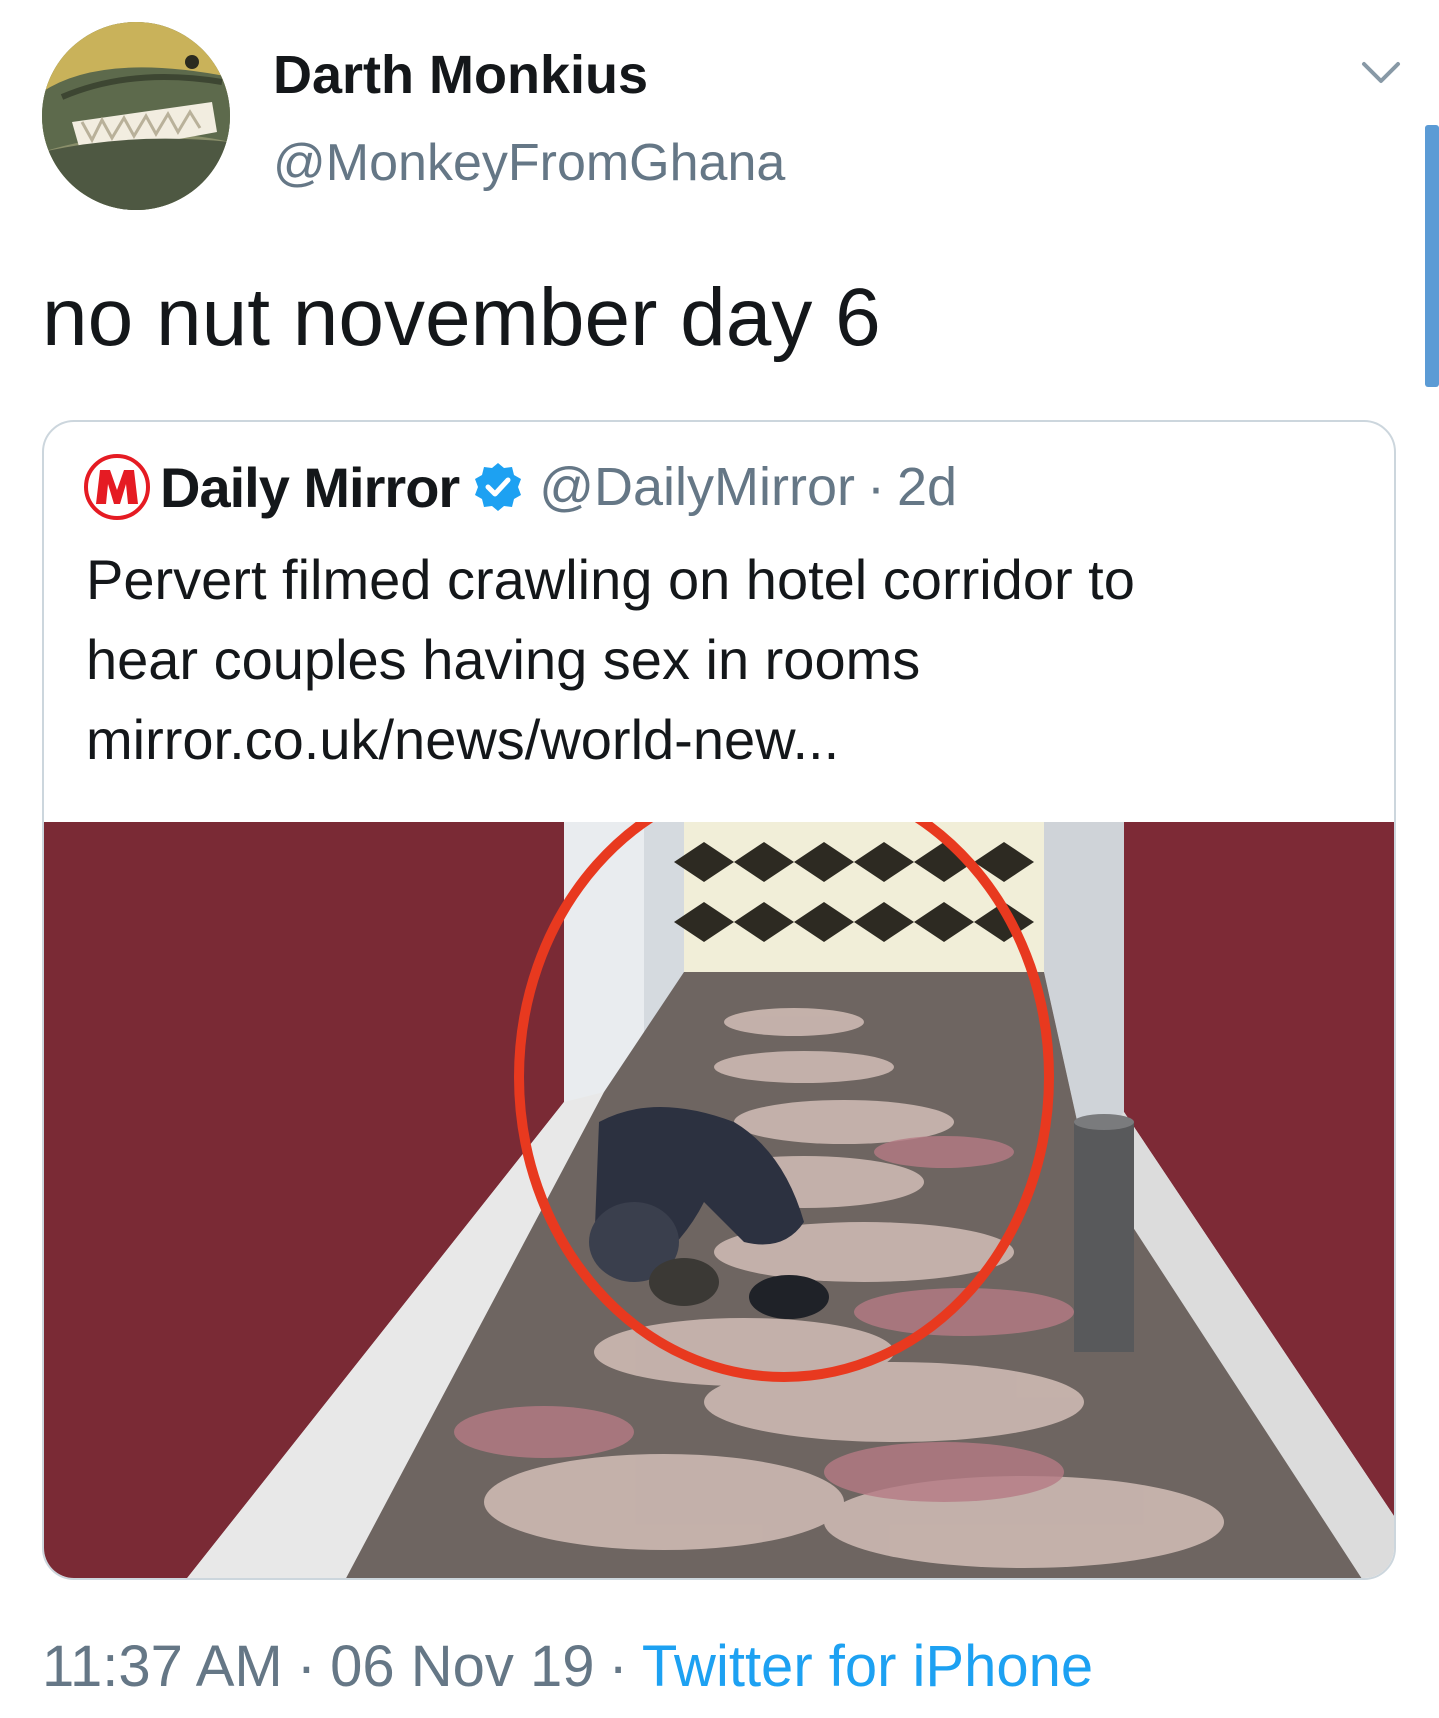 The image size is (1439, 1718). Describe the element at coordinates (697, 487) in the screenshot. I see `quoted-author-handle: @DailyMirror` at that location.